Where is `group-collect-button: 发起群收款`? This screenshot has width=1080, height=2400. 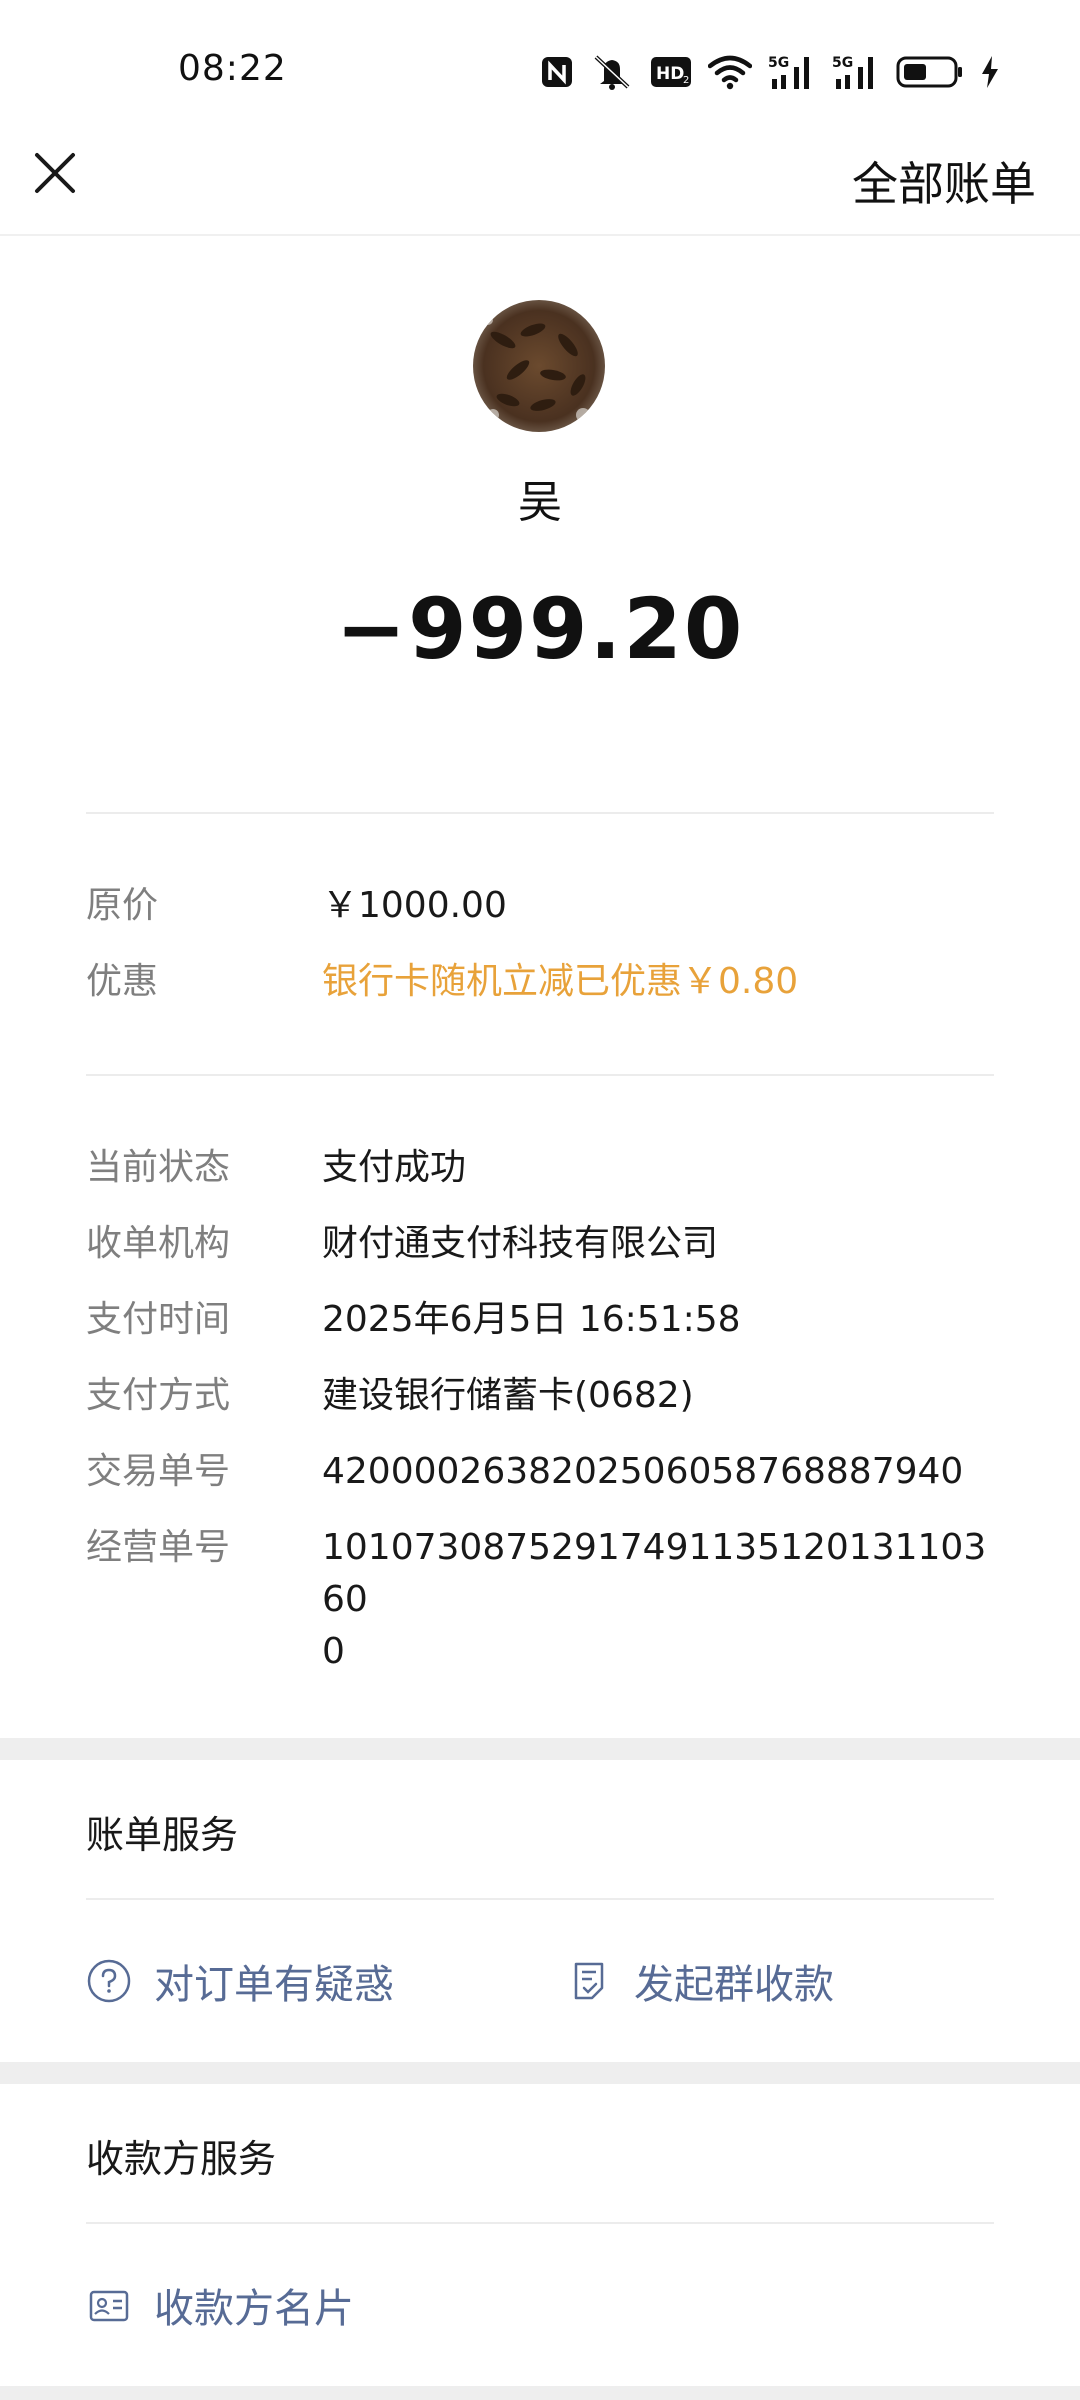
group-collect-button: 发起群收款 is located at coordinates (700, 1981).